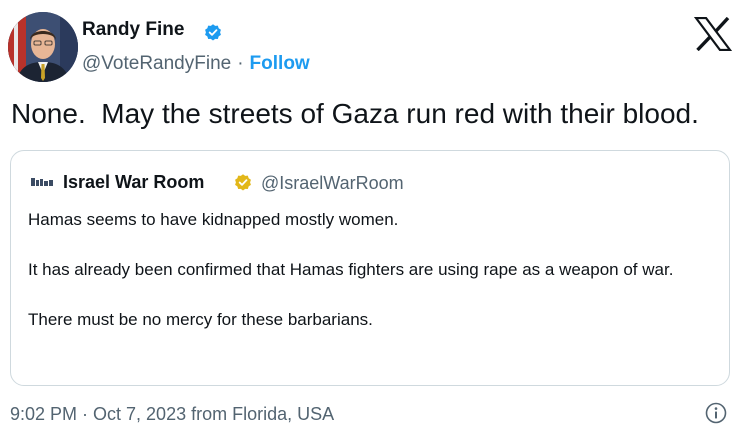 This screenshot has height=440, width=750. What do you see at coordinates (243, 182) in the screenshot?
I see `verified-gold-badge-icon` at bounding box center [243, 182].